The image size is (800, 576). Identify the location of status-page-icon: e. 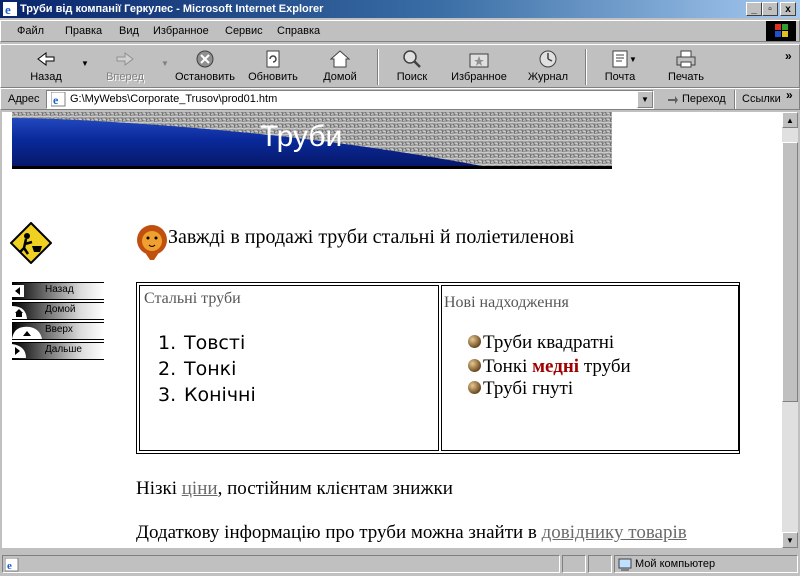
(12, 565).